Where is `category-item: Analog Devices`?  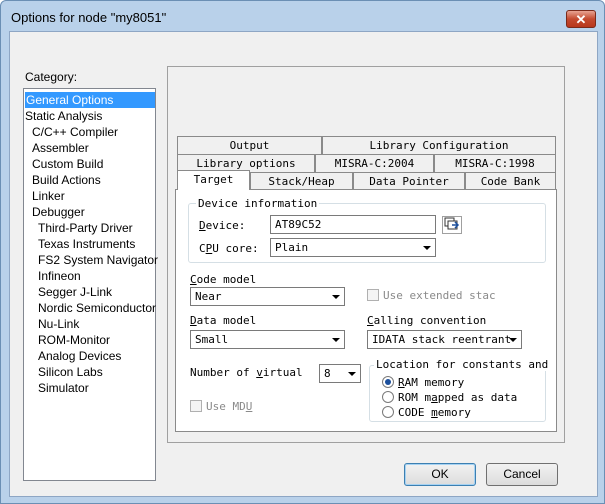
category-item: Analog Devices is located at coordinates (72, 356).